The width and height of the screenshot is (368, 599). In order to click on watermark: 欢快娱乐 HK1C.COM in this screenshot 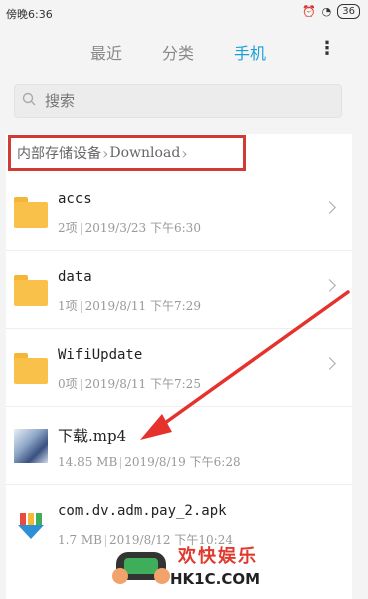, I will do `click(188, 567)`.